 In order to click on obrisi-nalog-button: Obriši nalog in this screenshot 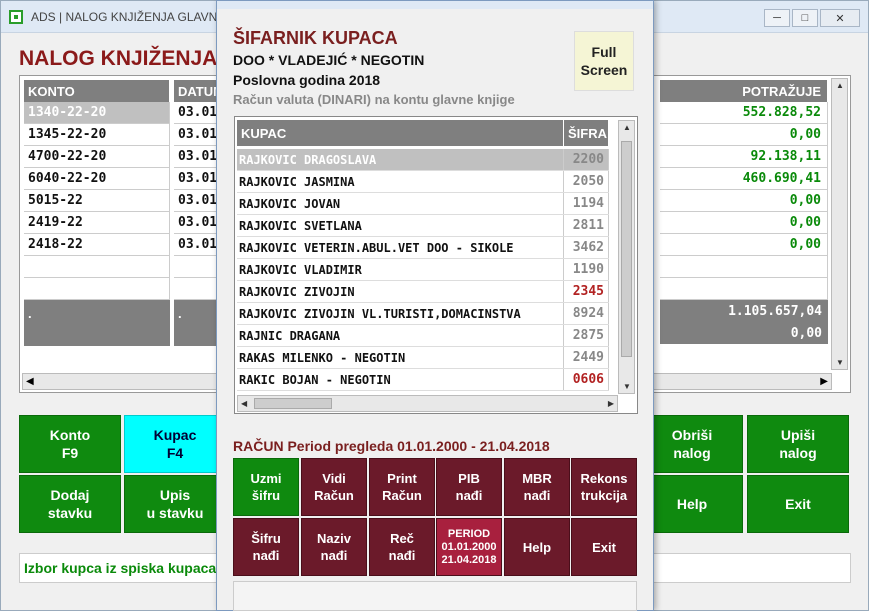, I will do `click(692, 444)`.